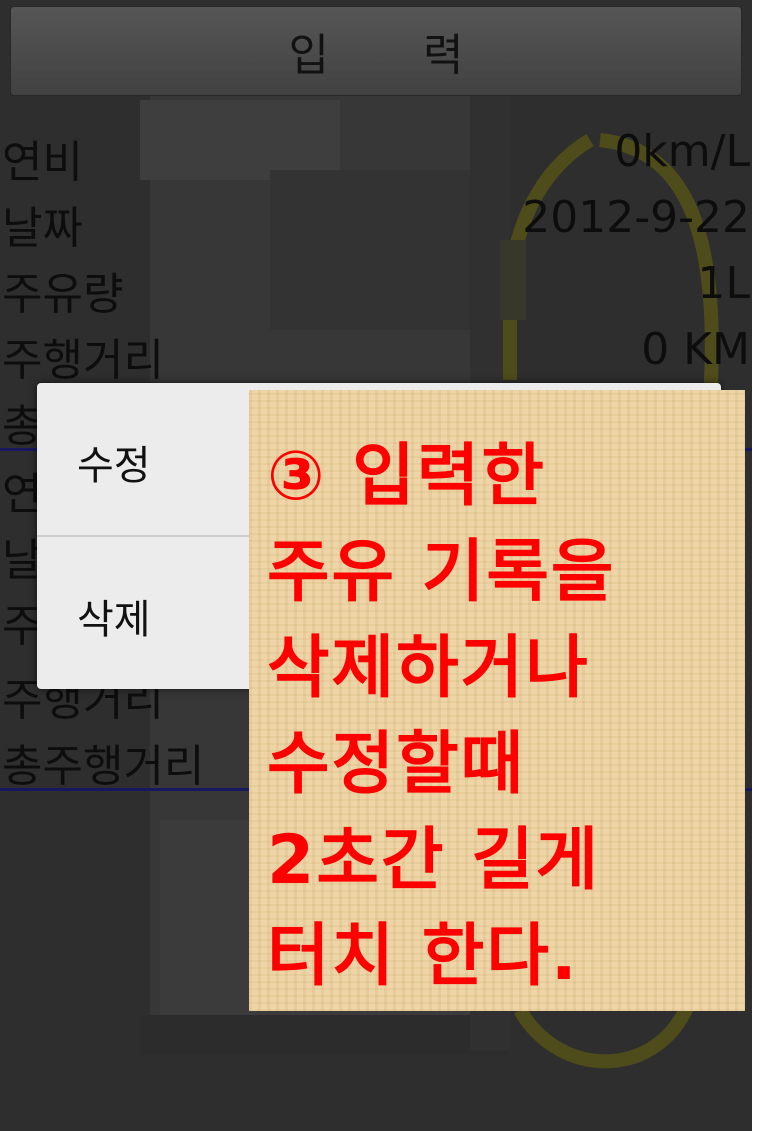 The image size is (759, 1131). What do you see at coordinates (396, 764) in the screenshot?
I see `callout-line: 수정할때` at bounding box center [396, 764].